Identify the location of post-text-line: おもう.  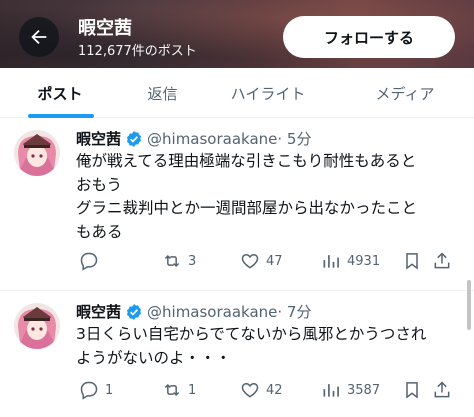
(99, 184).